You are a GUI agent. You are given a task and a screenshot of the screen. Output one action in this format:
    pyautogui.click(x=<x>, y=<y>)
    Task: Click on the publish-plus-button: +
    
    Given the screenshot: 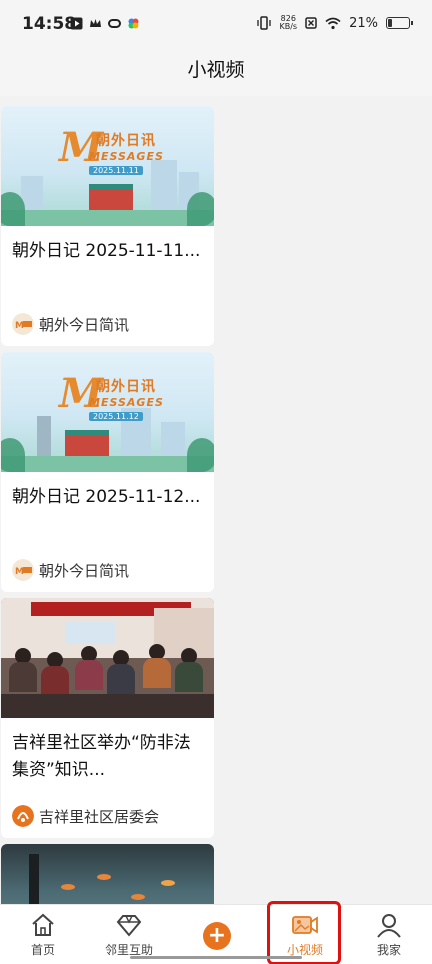 What is the action you would take?
    pyautogui.click(x=217, y=936)
    